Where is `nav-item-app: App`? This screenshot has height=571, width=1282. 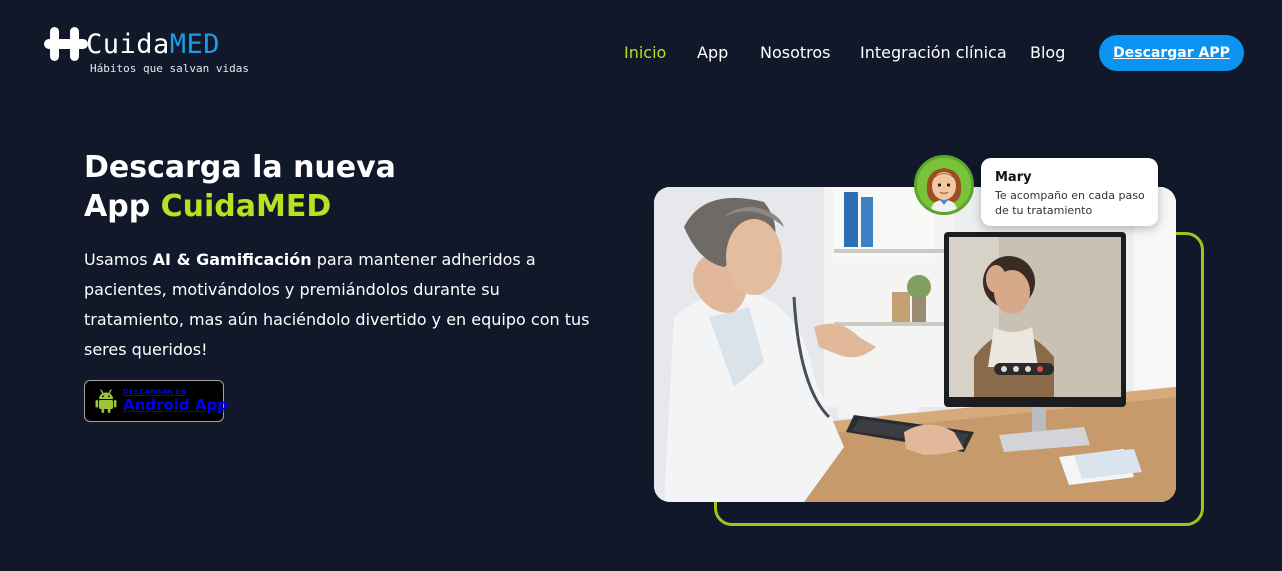 nav-item-app: App is located at coordinates (712, 53).